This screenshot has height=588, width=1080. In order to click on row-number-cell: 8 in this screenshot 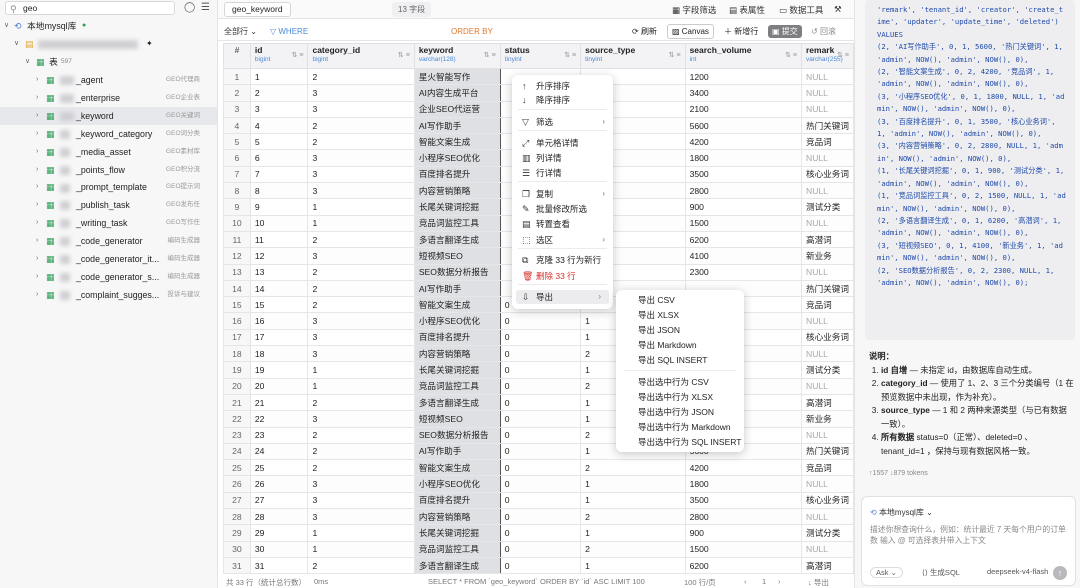, I will do `click(237, 191)`.